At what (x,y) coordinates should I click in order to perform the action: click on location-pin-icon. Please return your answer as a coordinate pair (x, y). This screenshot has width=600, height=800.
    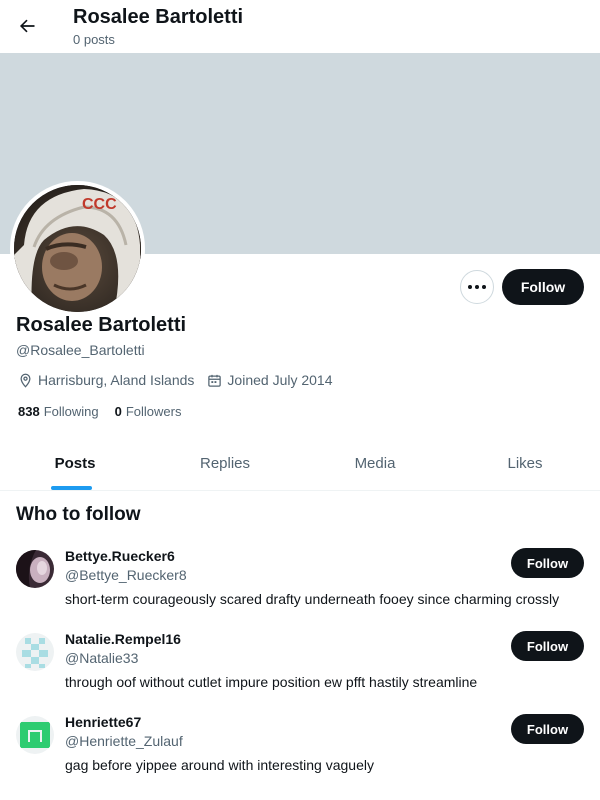
    Looking at the image, I should click on (25, 380).